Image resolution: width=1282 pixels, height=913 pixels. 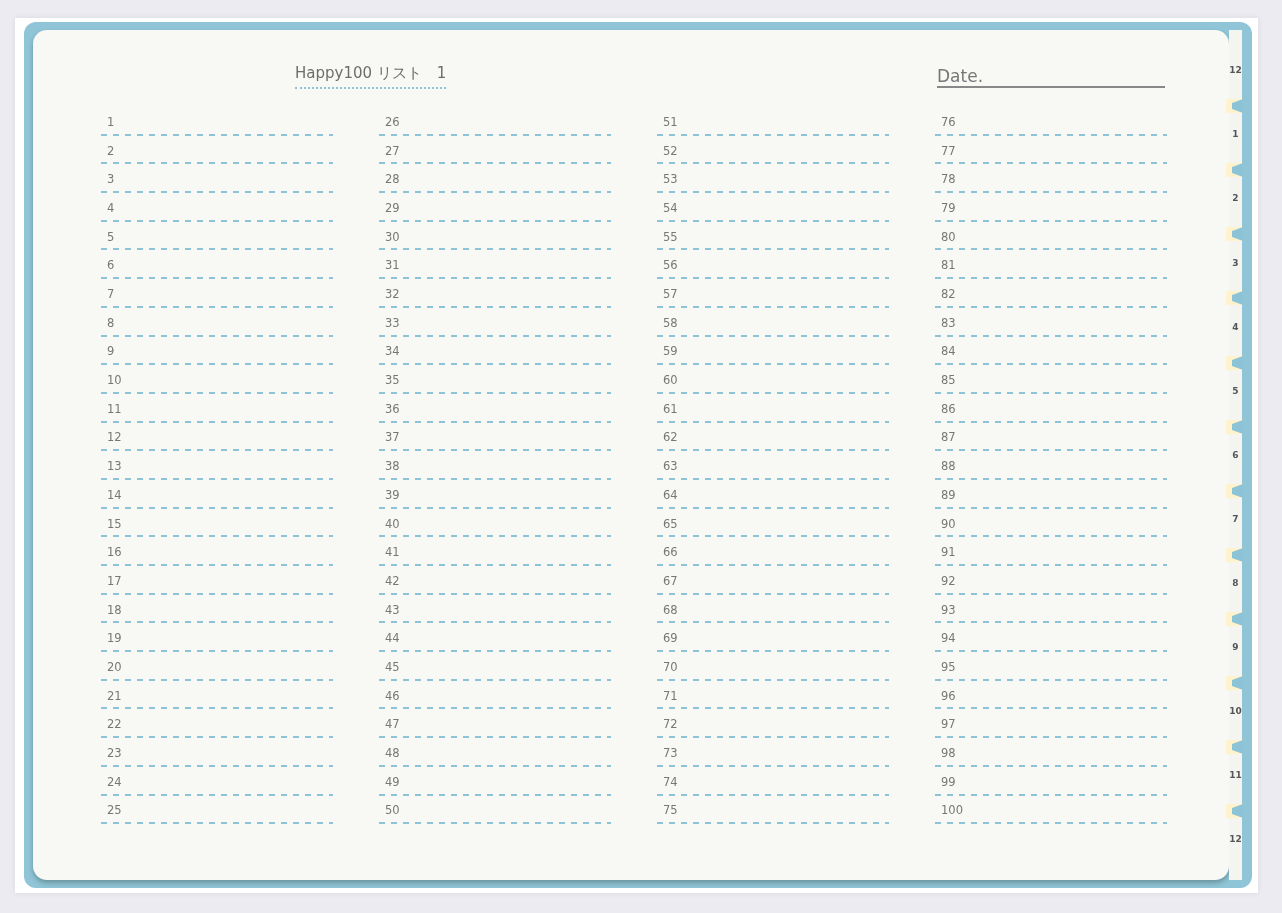 What do you see at coordinates (1235, 391) in the screenshot?
I see `month-tab: 5` at bounding box center [1235, 391].